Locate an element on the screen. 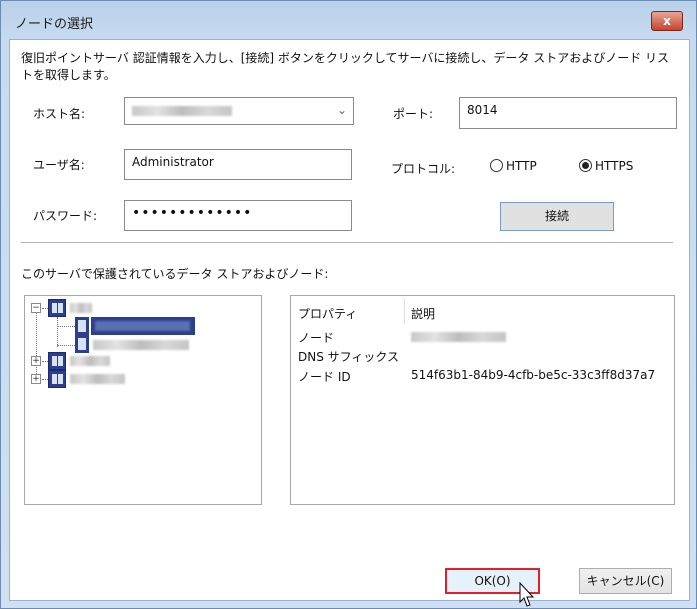 Image resolution: width=697 pixels, height=609 pixels. radio-https: HTTPS is located at coordinates (606, 166).